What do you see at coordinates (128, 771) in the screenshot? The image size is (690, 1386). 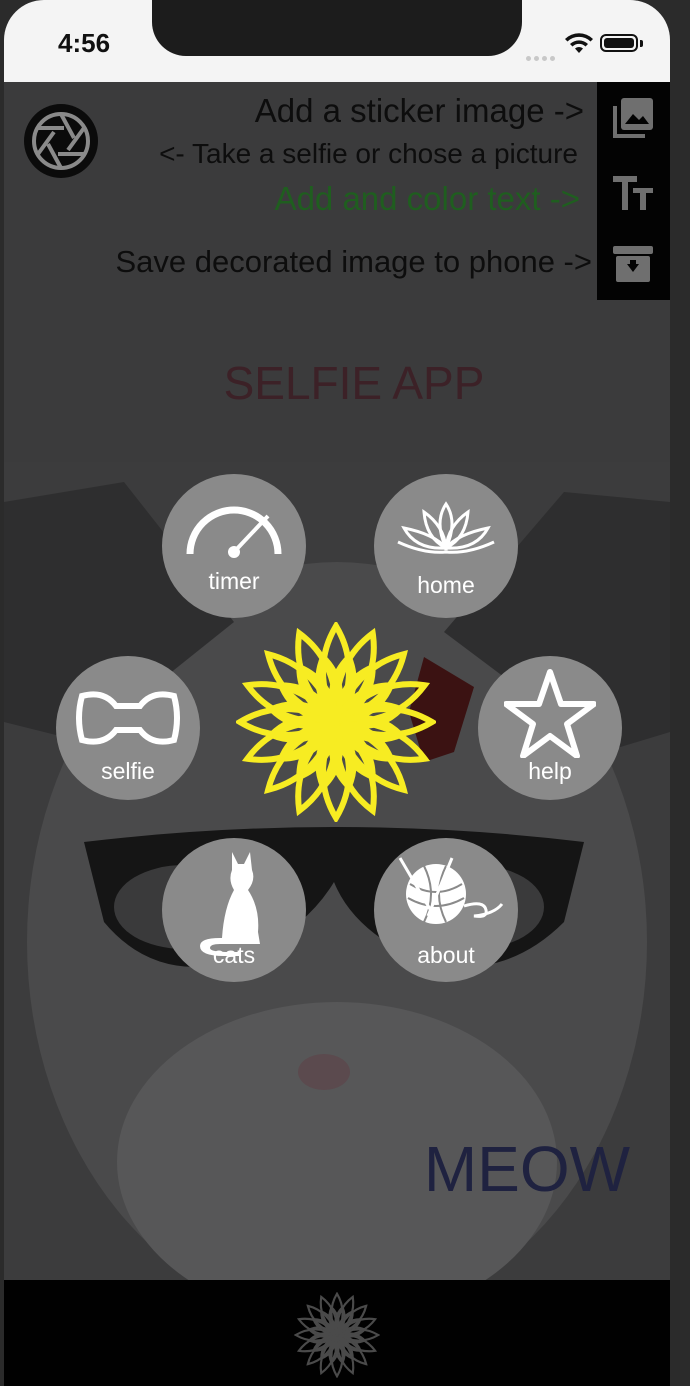 I see `selfie-label: selfie` at bounding box center [128, 771].